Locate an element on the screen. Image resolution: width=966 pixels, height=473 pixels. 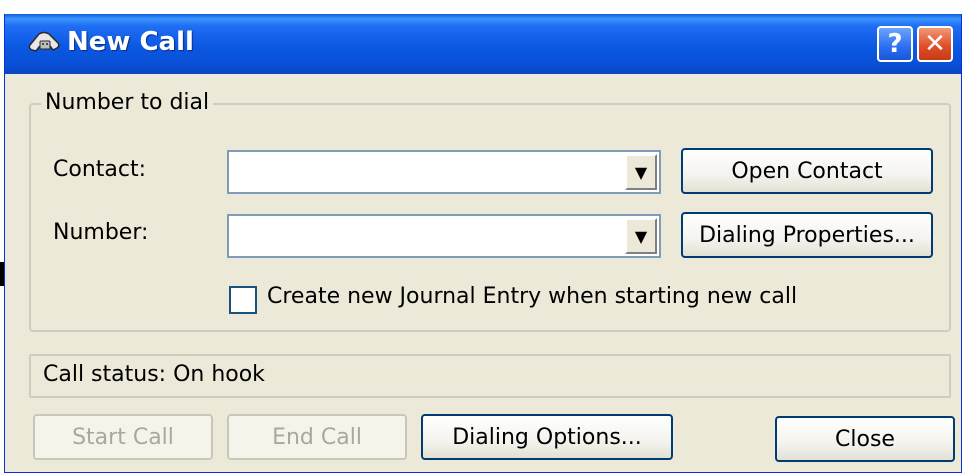
number-dropdown-button: ▼ is located at coordinates (641, 236).